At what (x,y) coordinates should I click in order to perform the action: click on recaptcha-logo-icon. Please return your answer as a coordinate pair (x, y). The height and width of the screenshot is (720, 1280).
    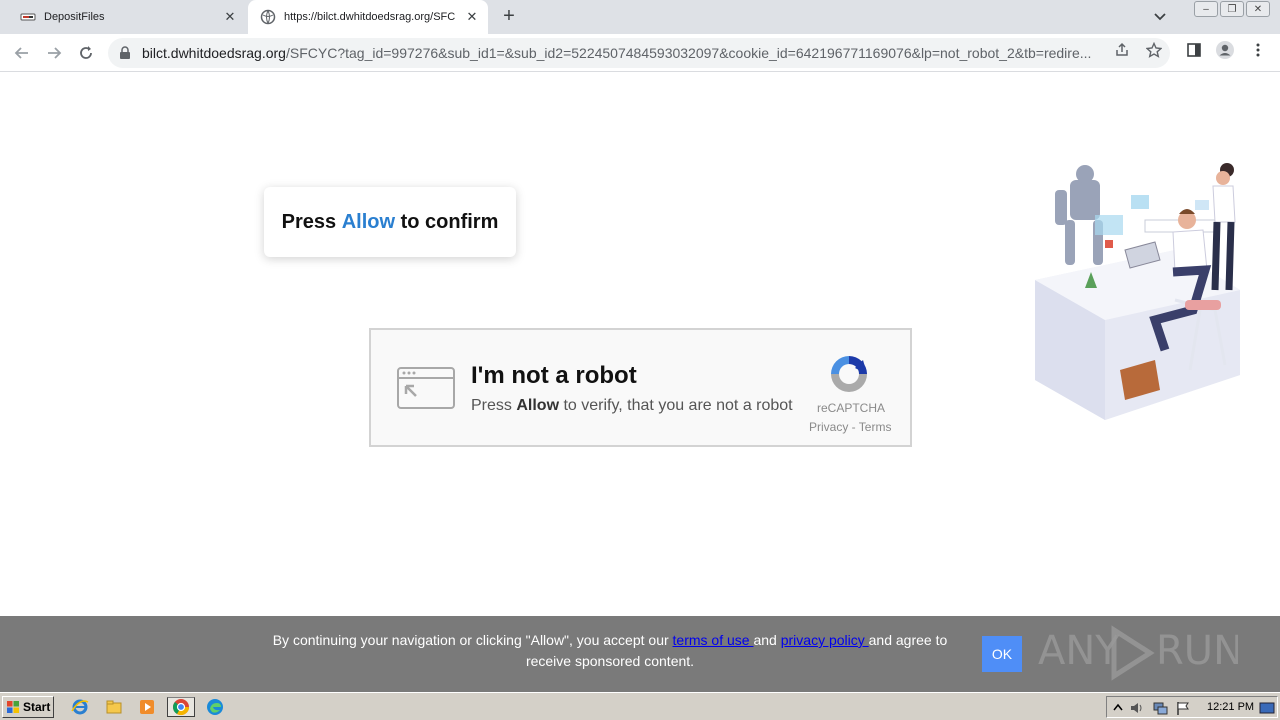
    Looking at the image, I should click on (849, 374).